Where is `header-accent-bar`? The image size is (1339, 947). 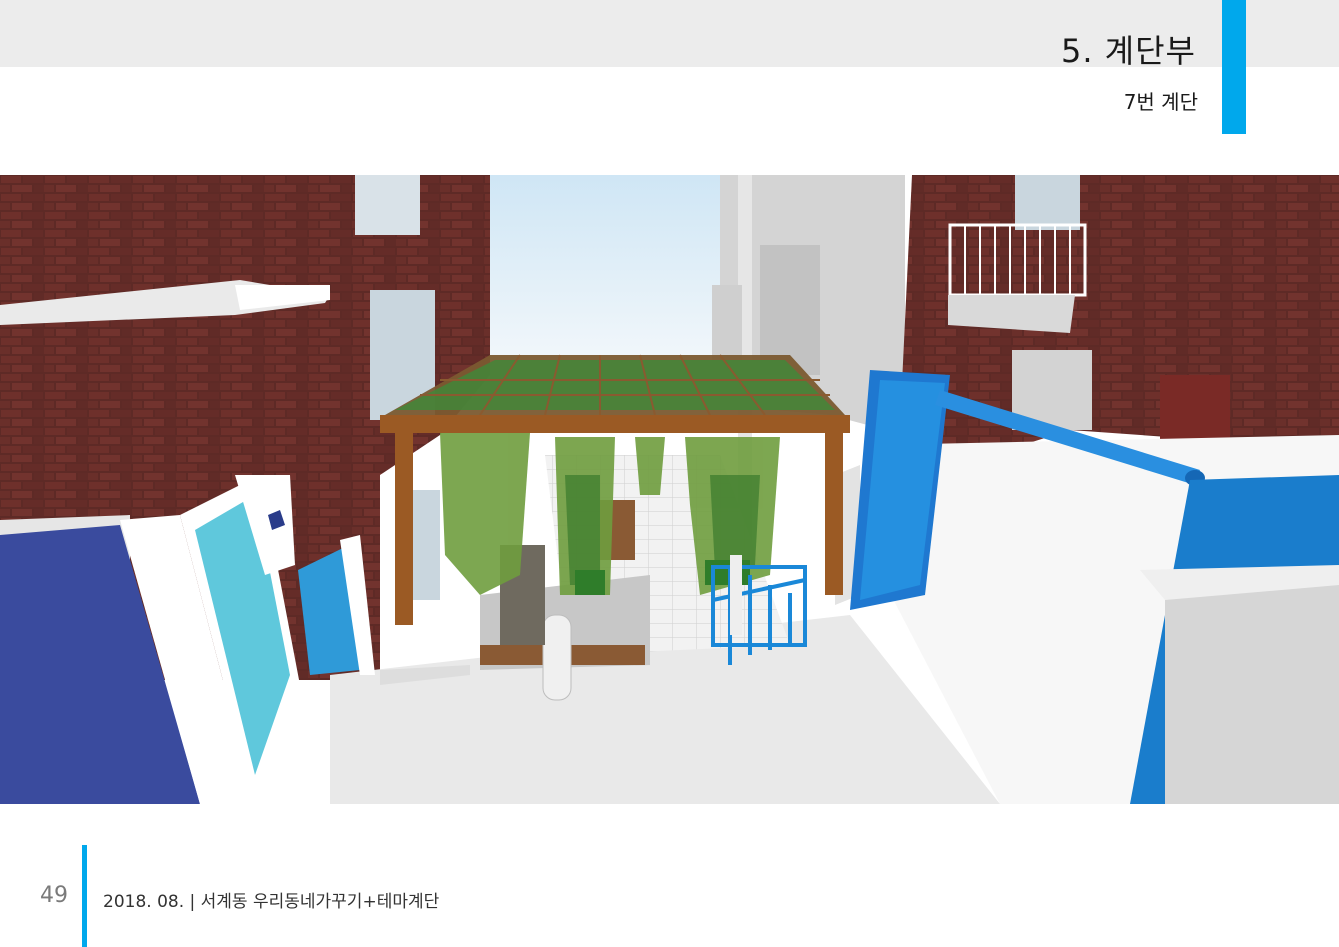
header-accent-bar is located at coordinates (1234, 67).